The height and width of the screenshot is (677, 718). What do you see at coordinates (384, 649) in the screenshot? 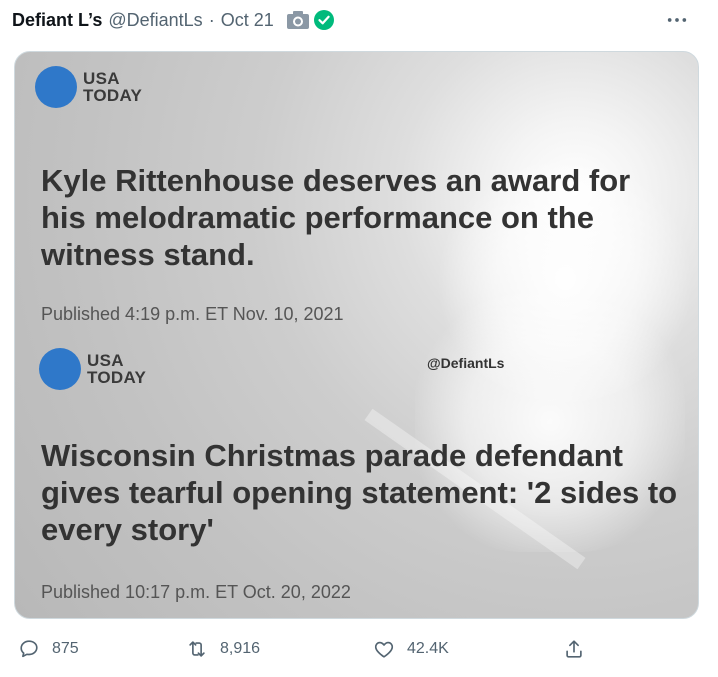
I see `like-icon` at bounding box center [384, 649].